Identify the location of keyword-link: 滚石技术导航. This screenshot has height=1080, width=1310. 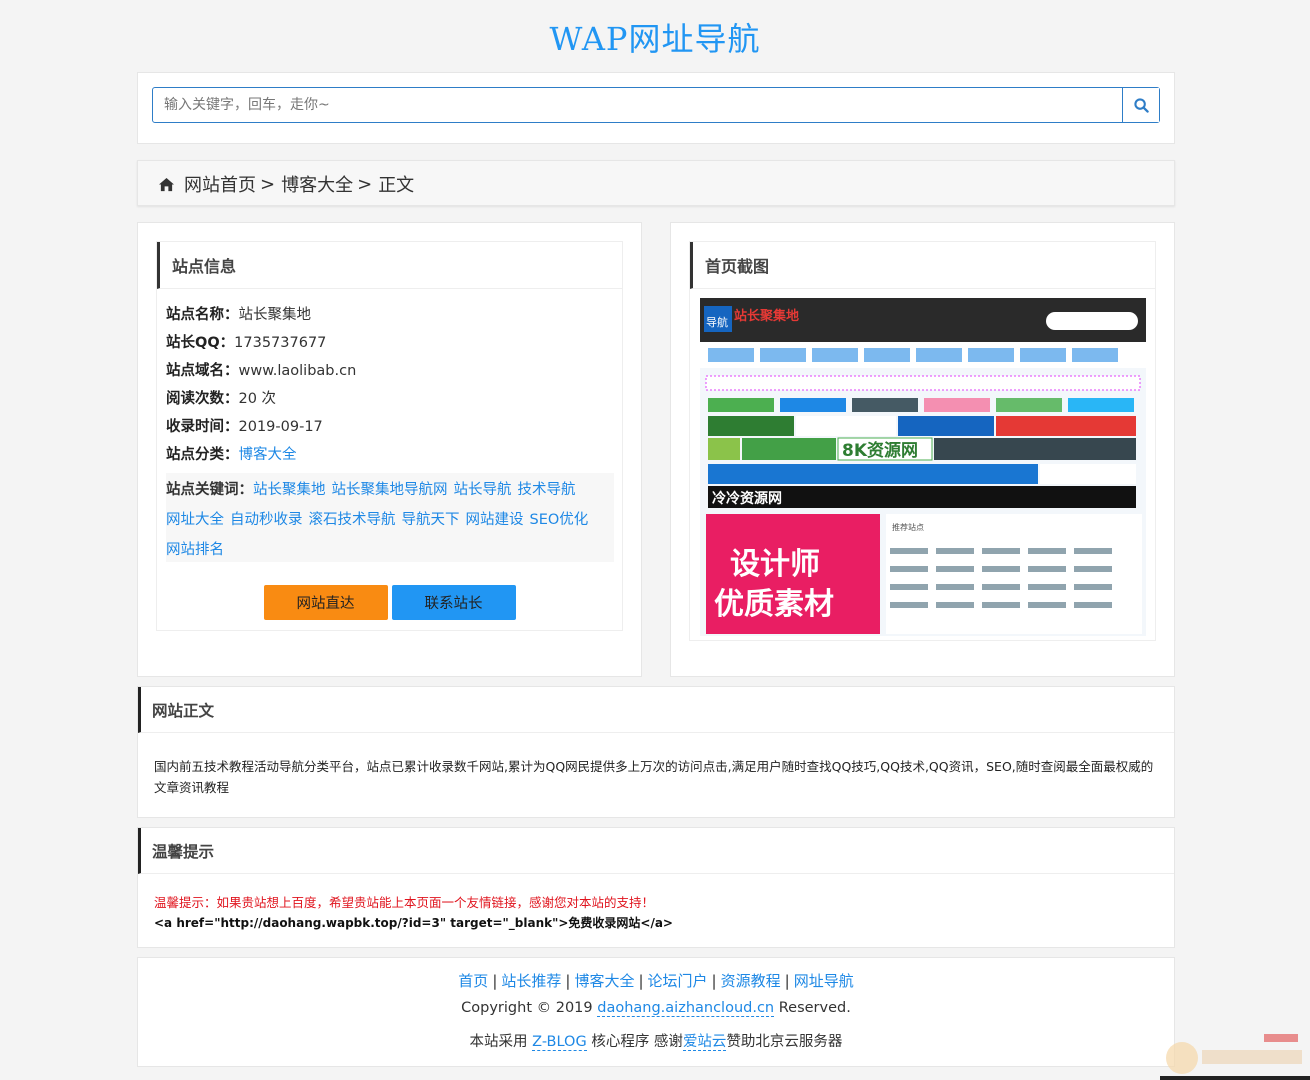
(352, 520).